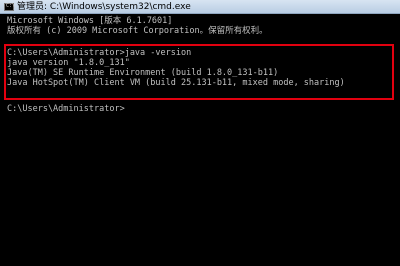 Image resolution: width=400 pixels, height=266 pixels. What do you see at coordinates (90, 21) in the screenshot?
I see `console-line-version: Microsoft Windows [版本 6.1.7601]` at bounding box center [90, 21].